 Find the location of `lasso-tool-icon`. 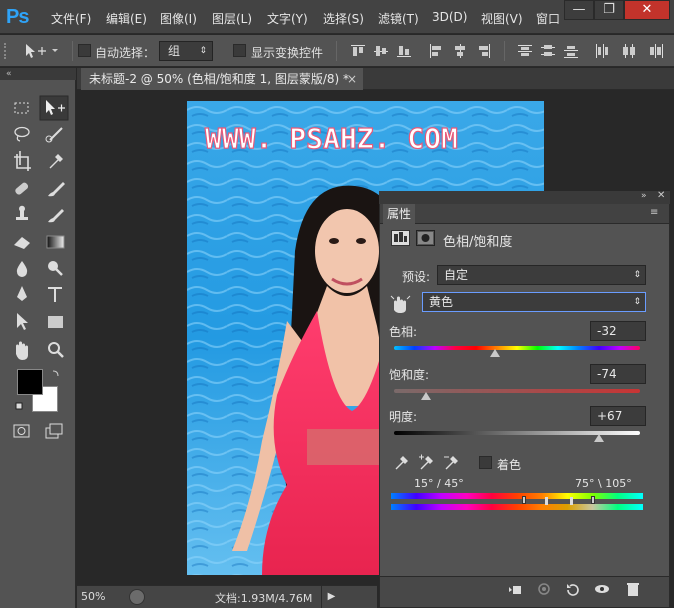

lasso-tool-icon is located at coordinates (22, 132).